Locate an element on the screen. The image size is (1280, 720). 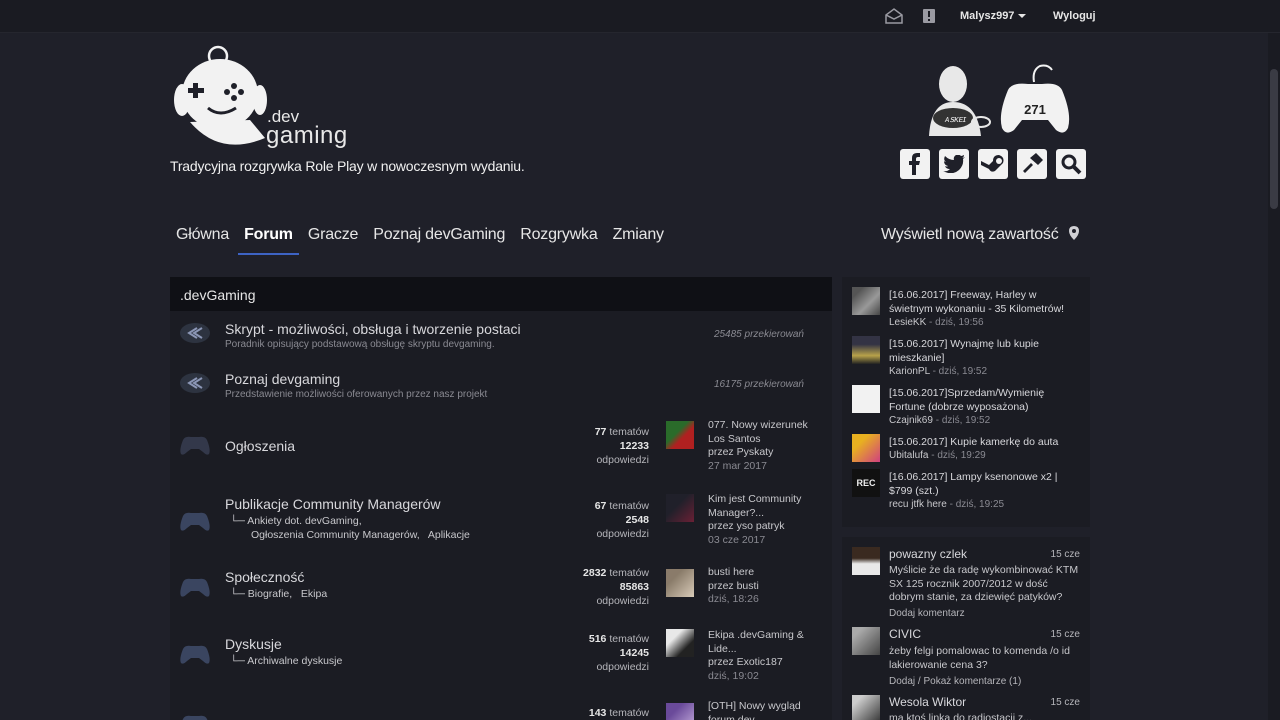
show-comments-link: Dodaj / Pokaż komentarze (1) is located at coordinates (955, 681).